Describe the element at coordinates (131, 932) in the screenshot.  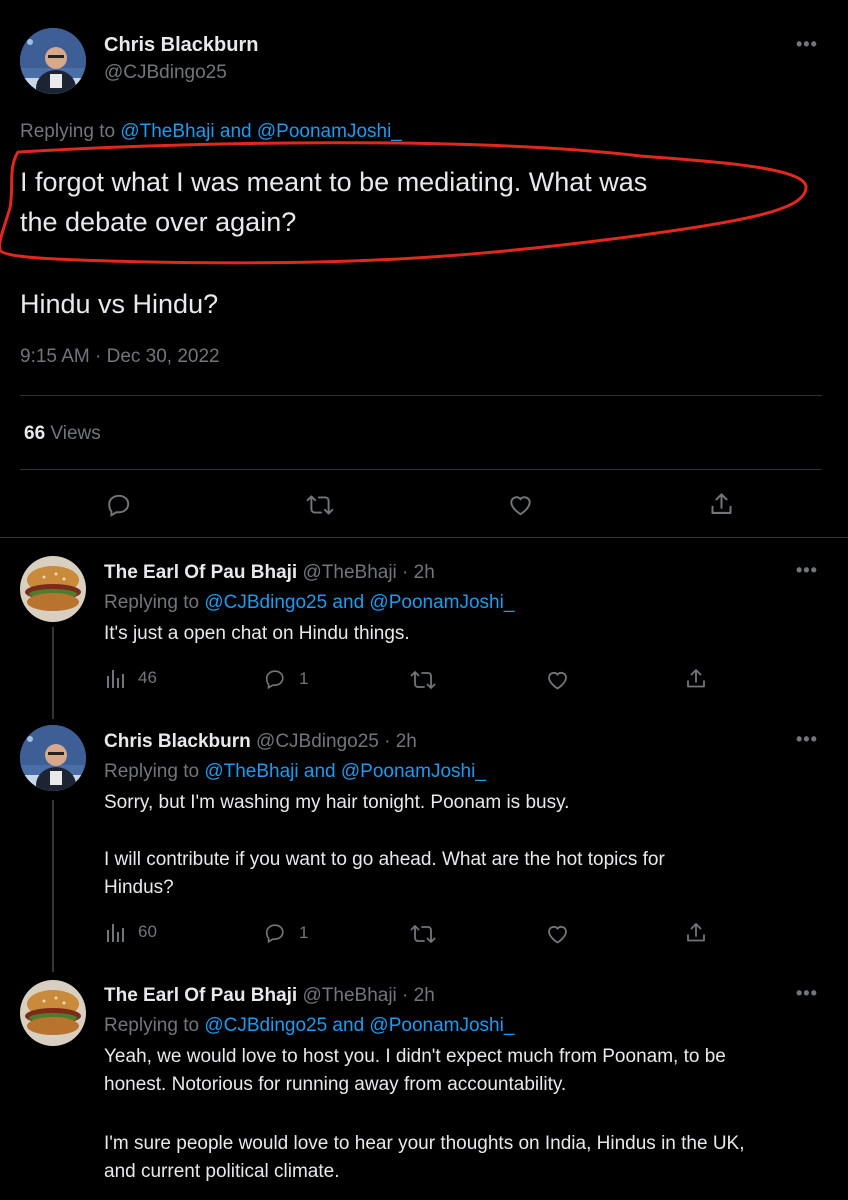
I see `views-button: 60` at that location.